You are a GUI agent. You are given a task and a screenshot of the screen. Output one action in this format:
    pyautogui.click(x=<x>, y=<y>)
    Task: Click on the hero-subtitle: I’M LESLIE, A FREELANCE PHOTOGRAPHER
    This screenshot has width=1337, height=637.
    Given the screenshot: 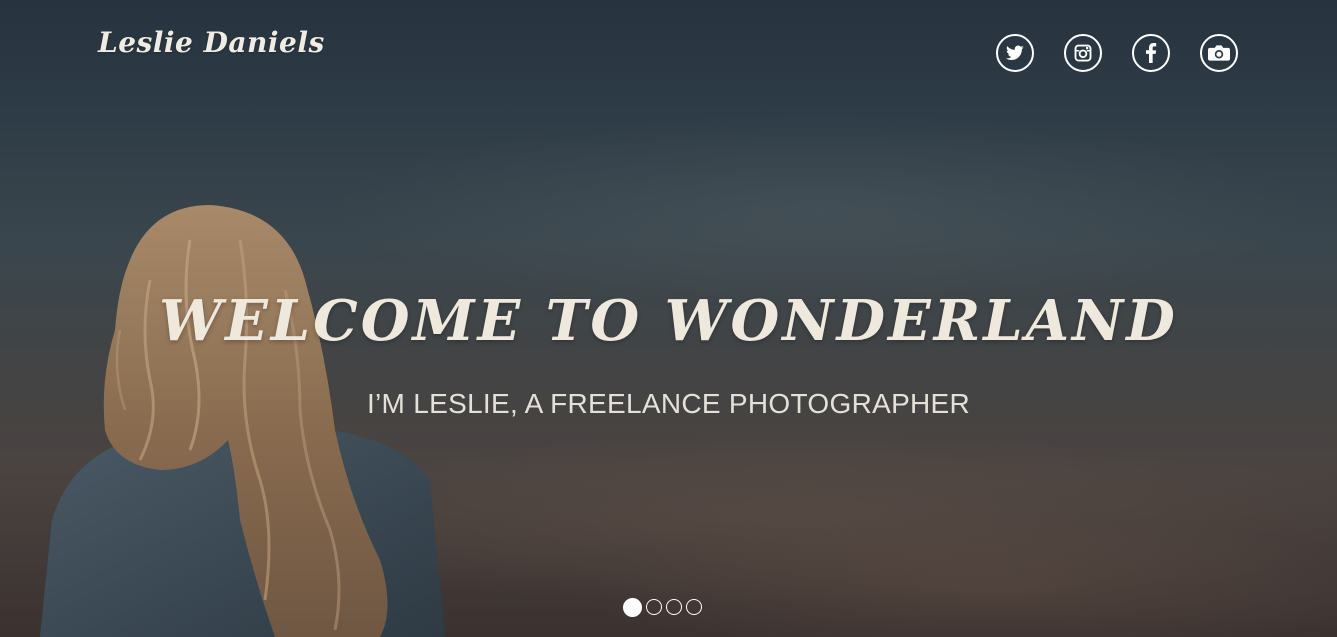 What is the action you would take?
    pyautogui.click(x=668, y=403)
    